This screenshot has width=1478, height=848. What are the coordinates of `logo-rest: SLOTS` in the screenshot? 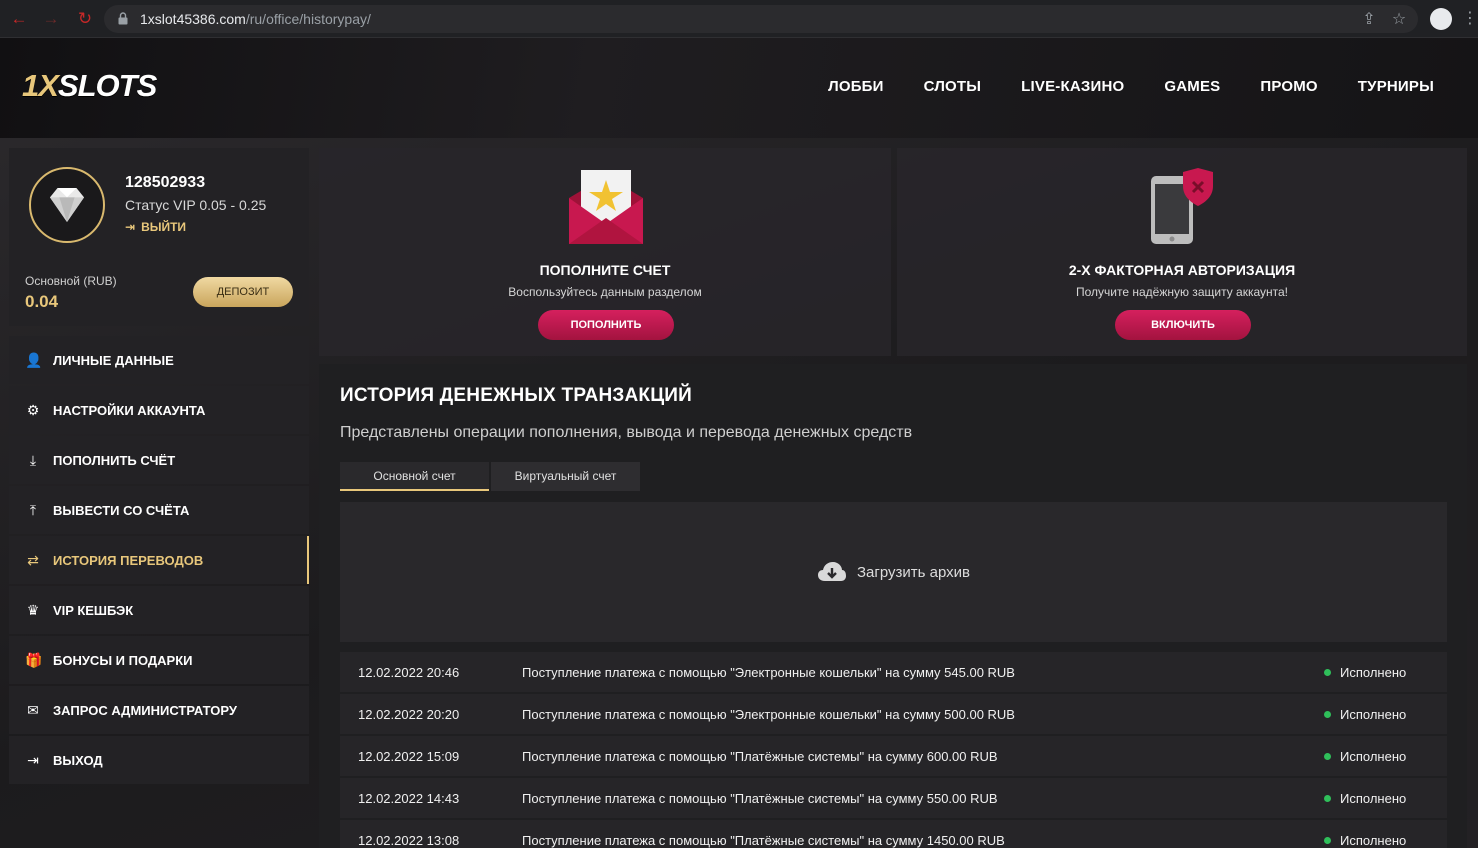 It's located at (107, 85).